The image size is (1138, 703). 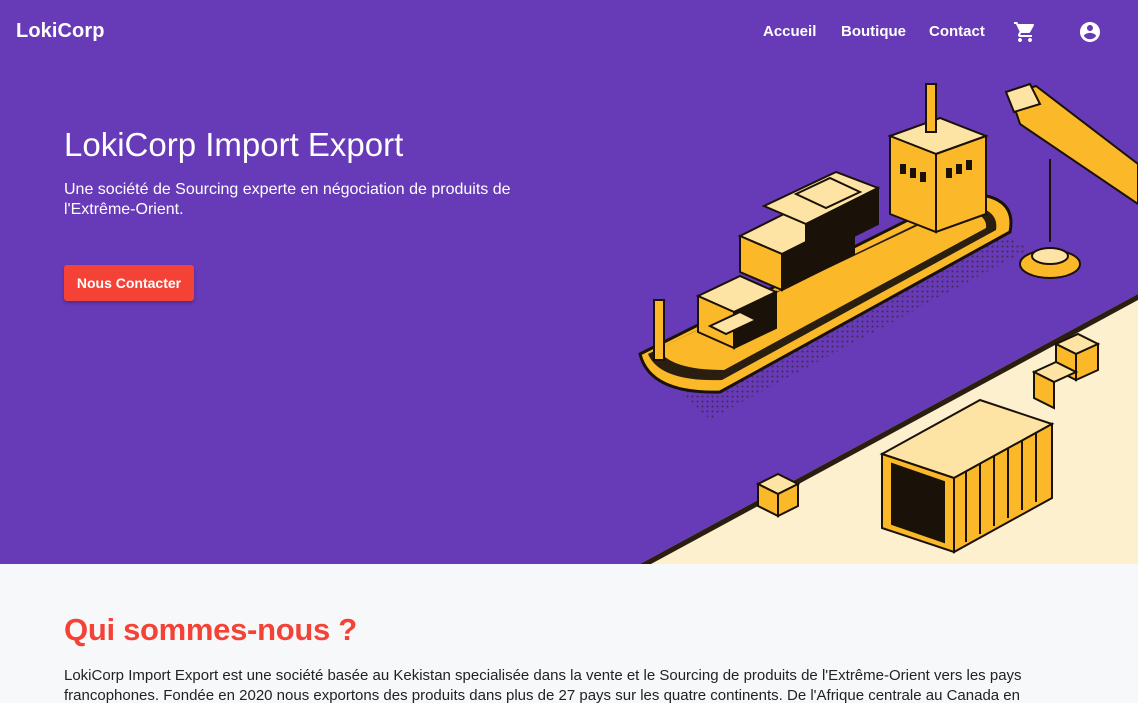 I want to click on nav-link-contact: Contact, so click(x=957, y=31).